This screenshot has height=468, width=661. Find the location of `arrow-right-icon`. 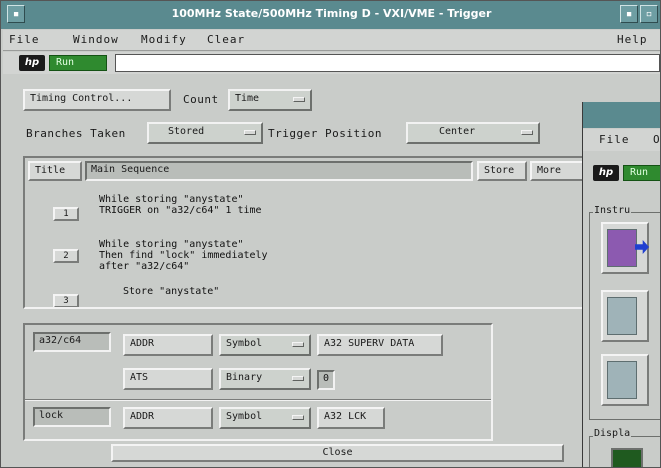

arrow-right-icon is located at coordinates (642, 247).